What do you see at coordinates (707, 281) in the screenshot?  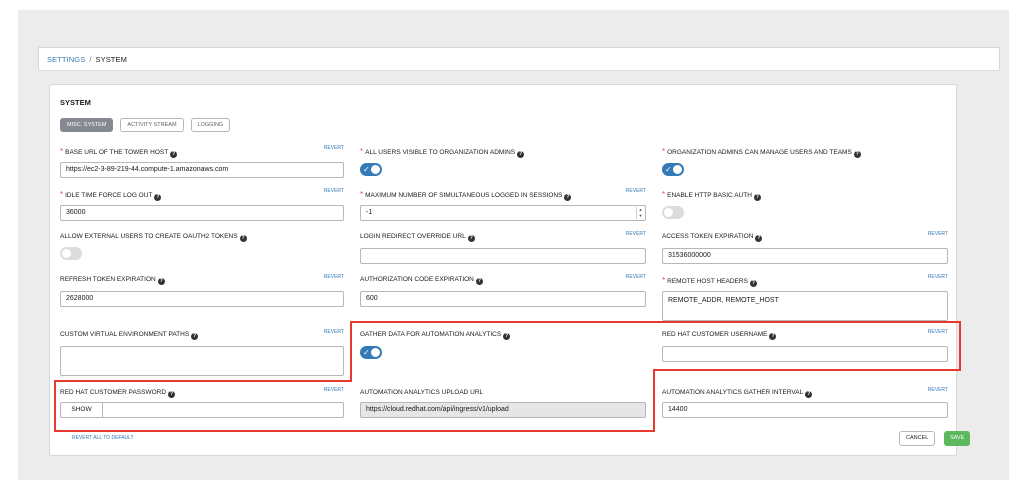 I see `field-label: REMOTE HOST HEADERS` at bounding box center [707, 281].